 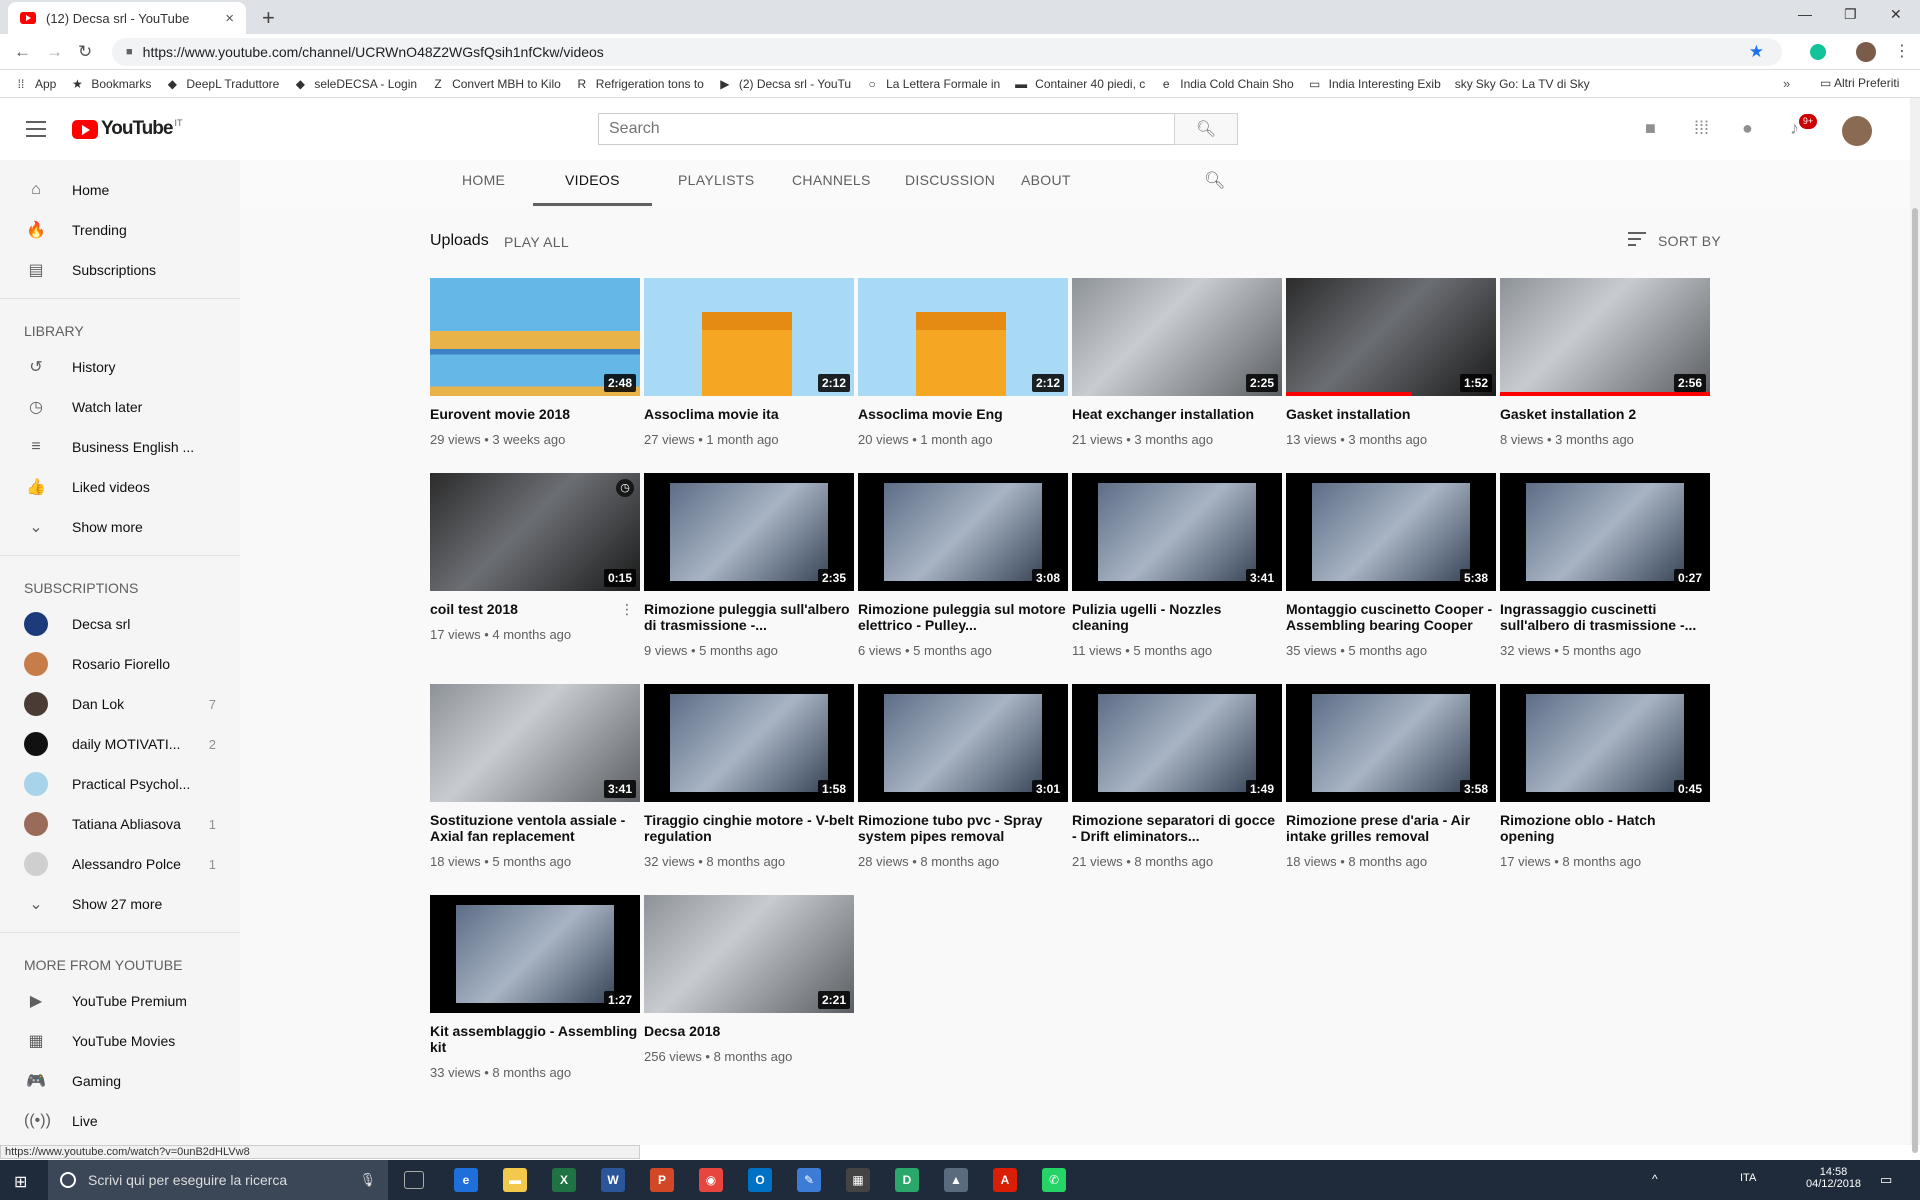 I want to click on chrome-icon: ◉, so click(x=711, y=1180).